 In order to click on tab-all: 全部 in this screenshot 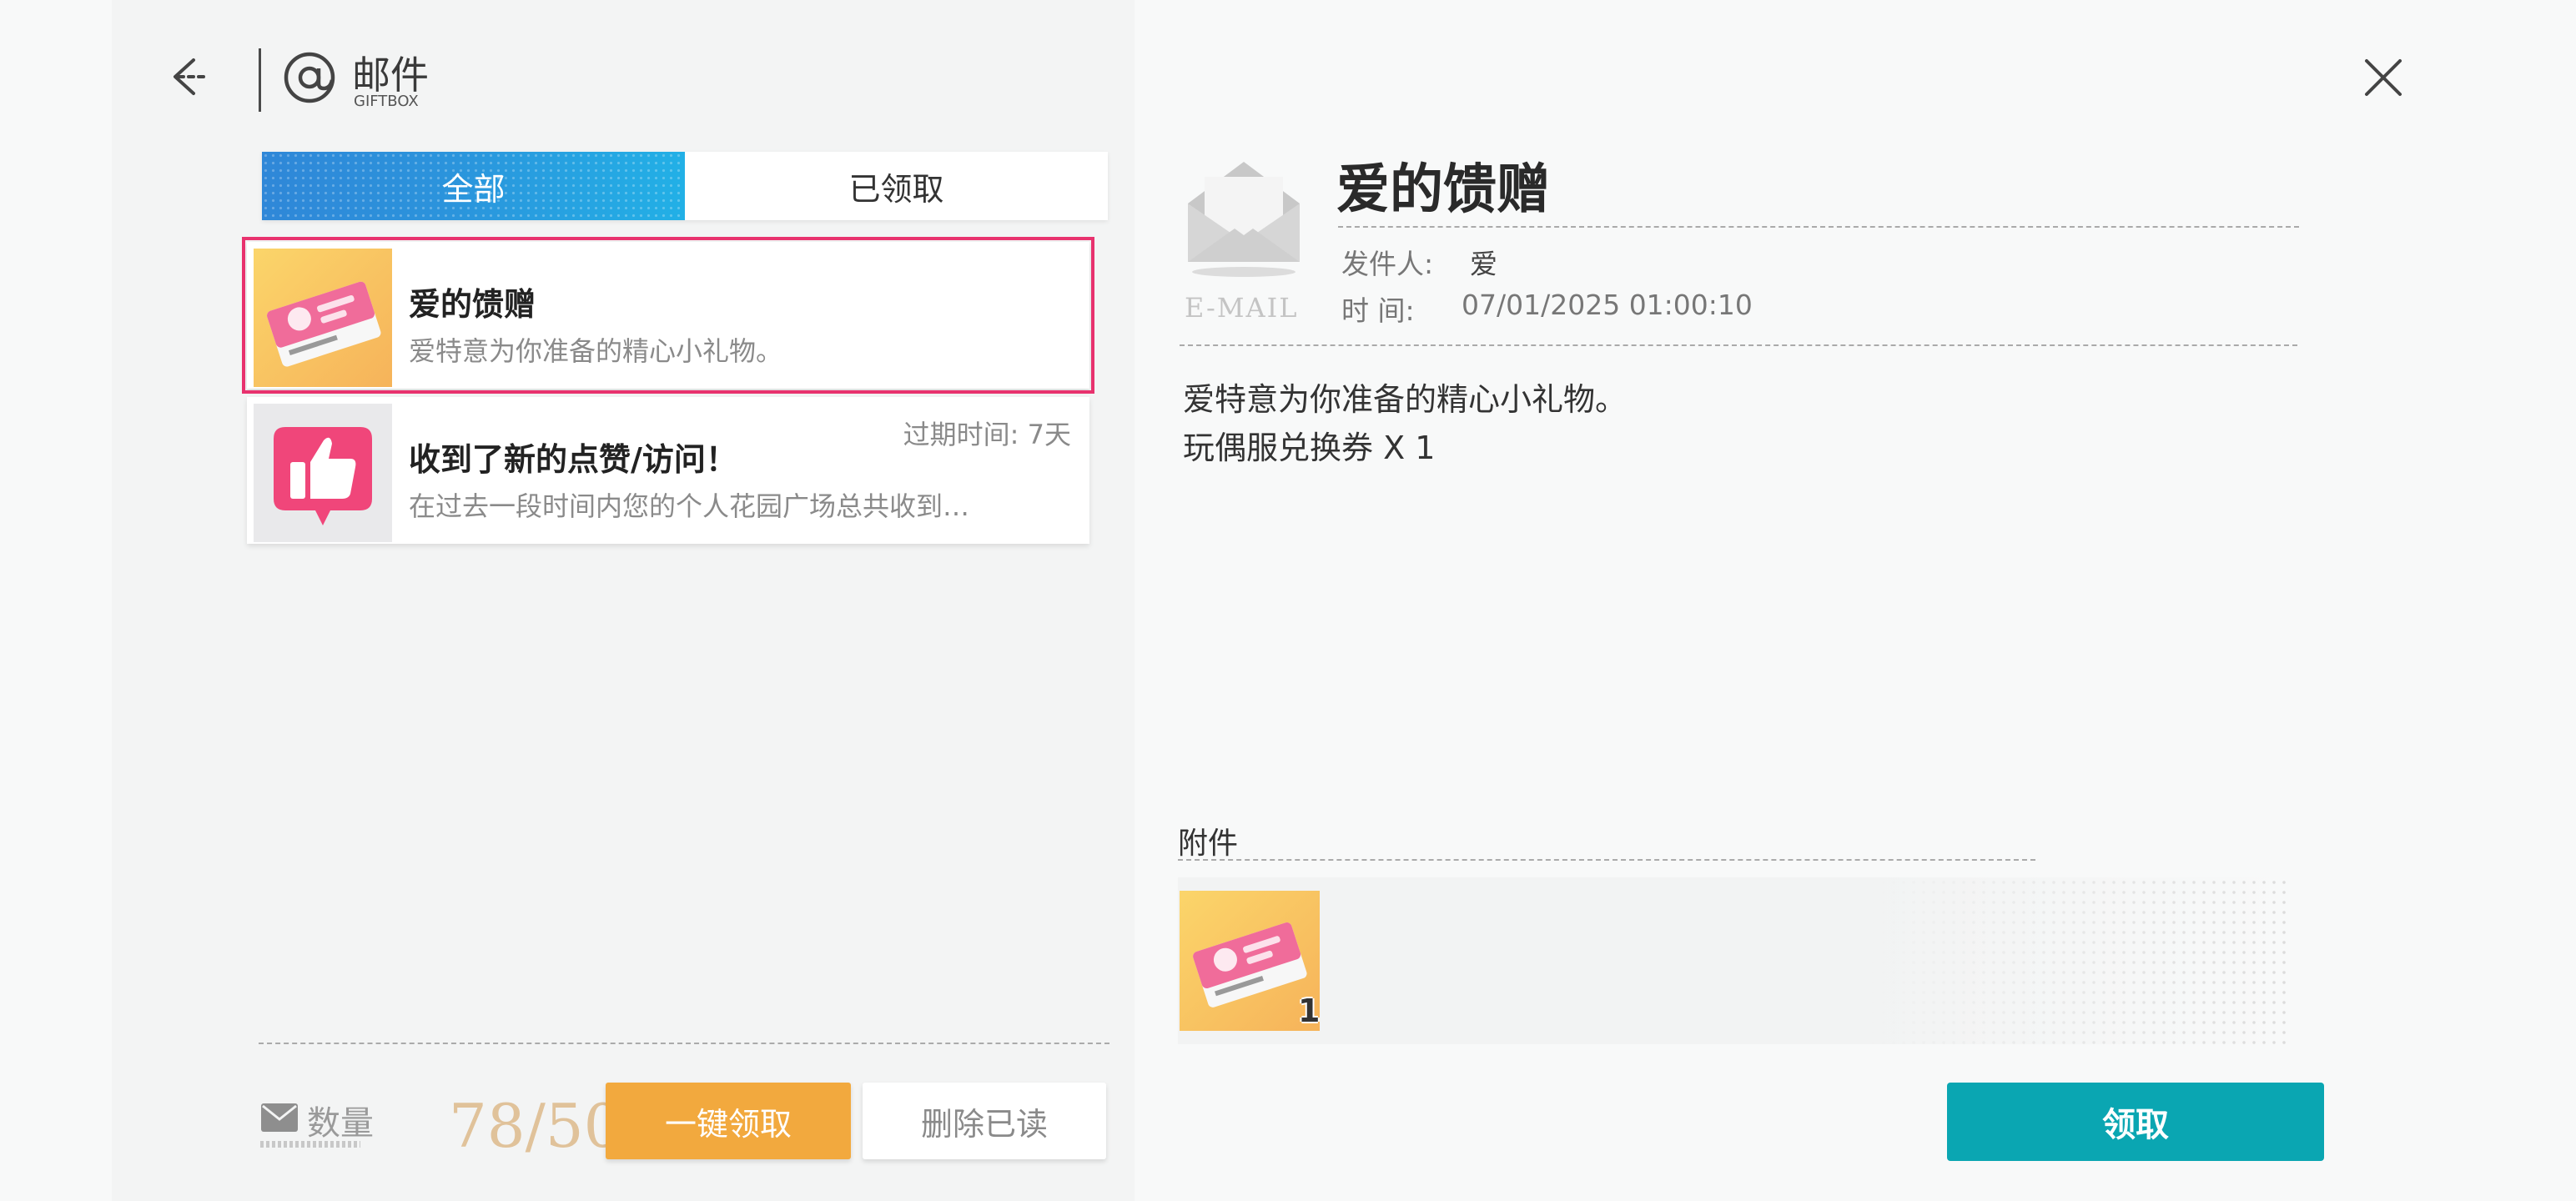, I will do `click(473, 186)`.